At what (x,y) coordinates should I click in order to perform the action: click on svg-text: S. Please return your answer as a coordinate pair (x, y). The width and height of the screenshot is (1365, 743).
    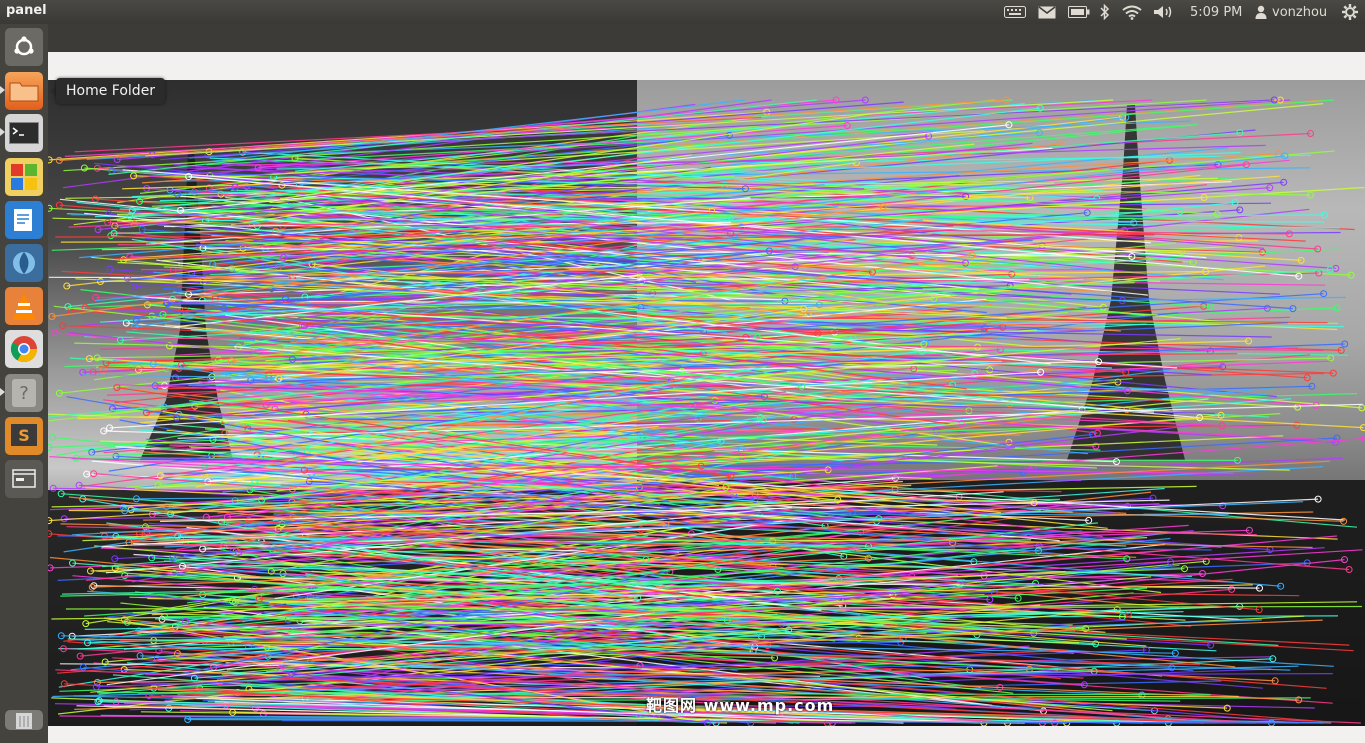
    Looking at the image, I should click on (24, 435).